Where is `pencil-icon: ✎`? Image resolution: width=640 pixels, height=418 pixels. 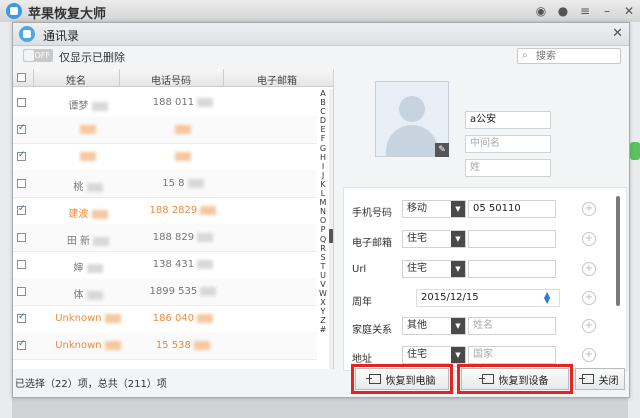
pencil-icon: ✎ is located at coordinates (442, 150).